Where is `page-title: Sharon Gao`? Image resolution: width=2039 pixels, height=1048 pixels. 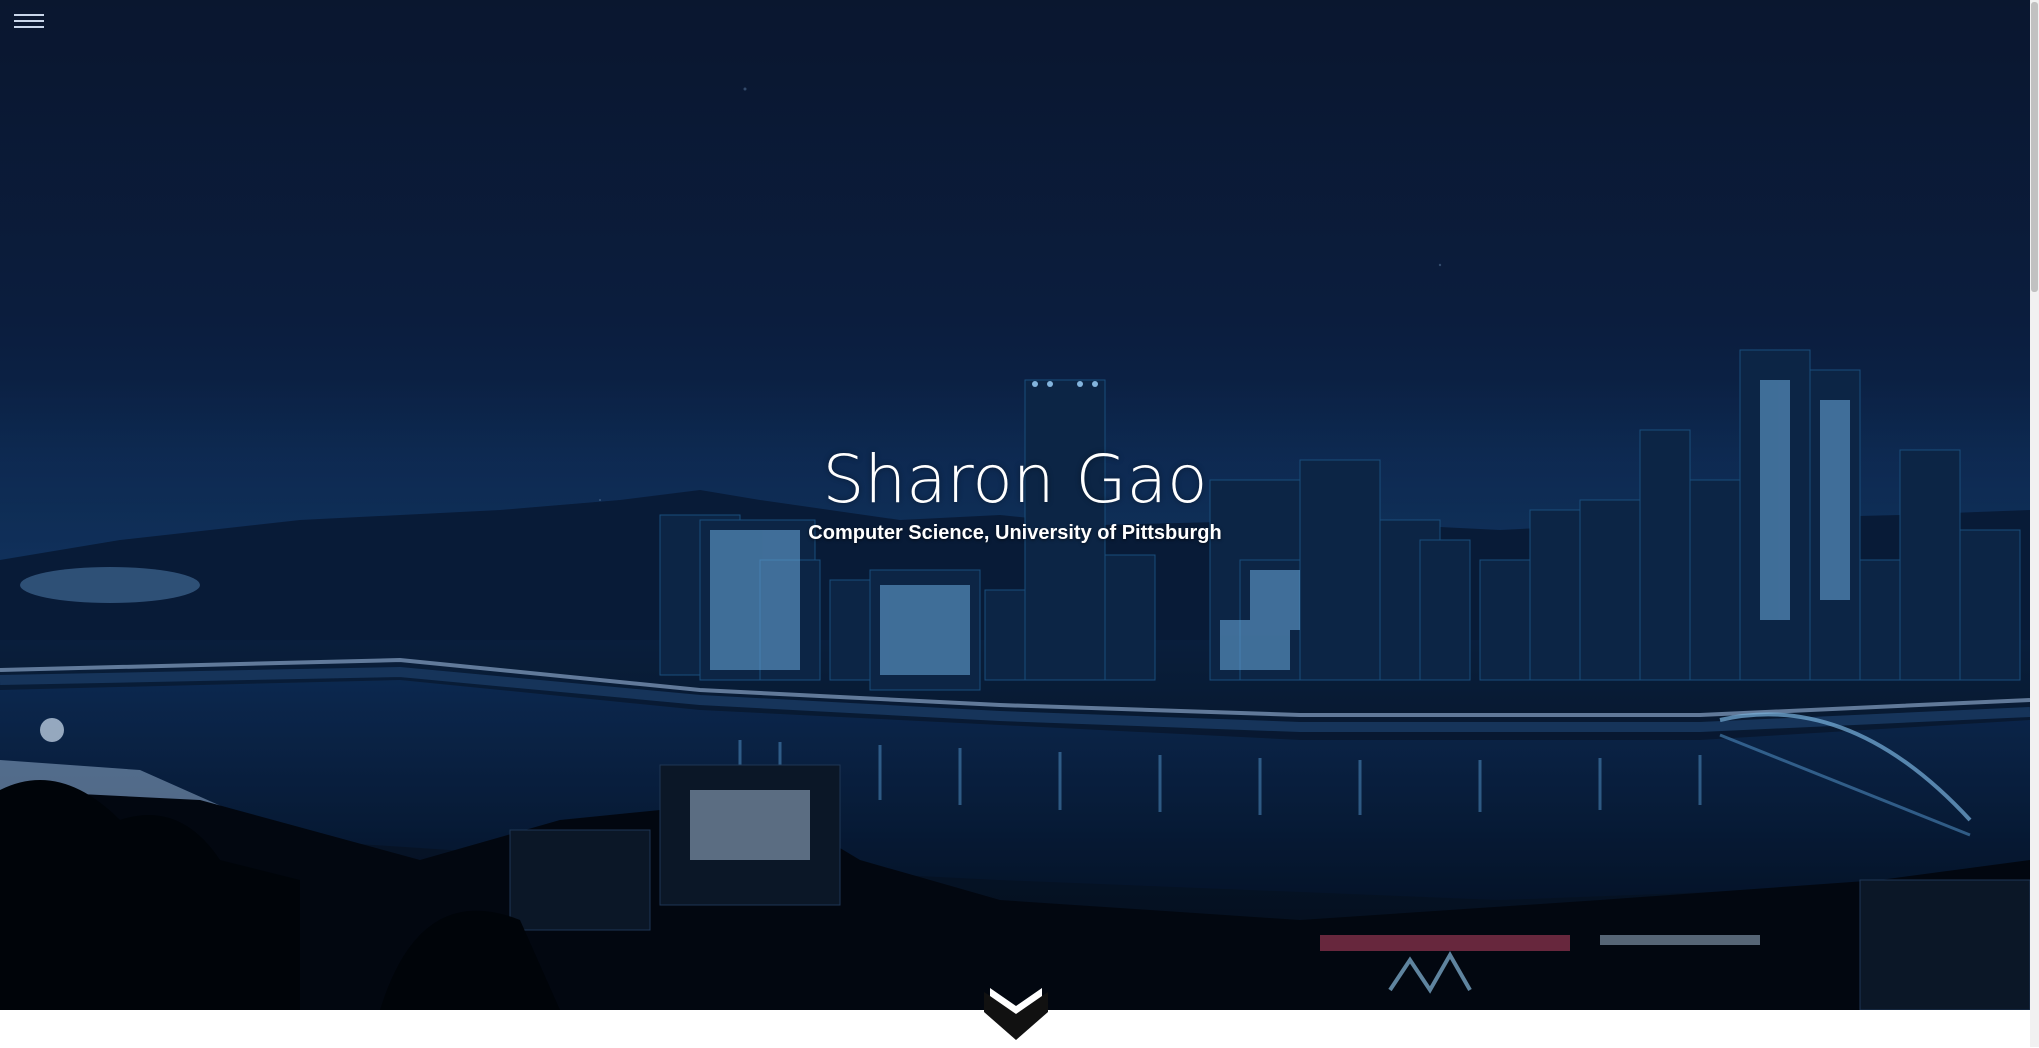
page-title: Sharon Gao is located at coordinates (1015, 479).